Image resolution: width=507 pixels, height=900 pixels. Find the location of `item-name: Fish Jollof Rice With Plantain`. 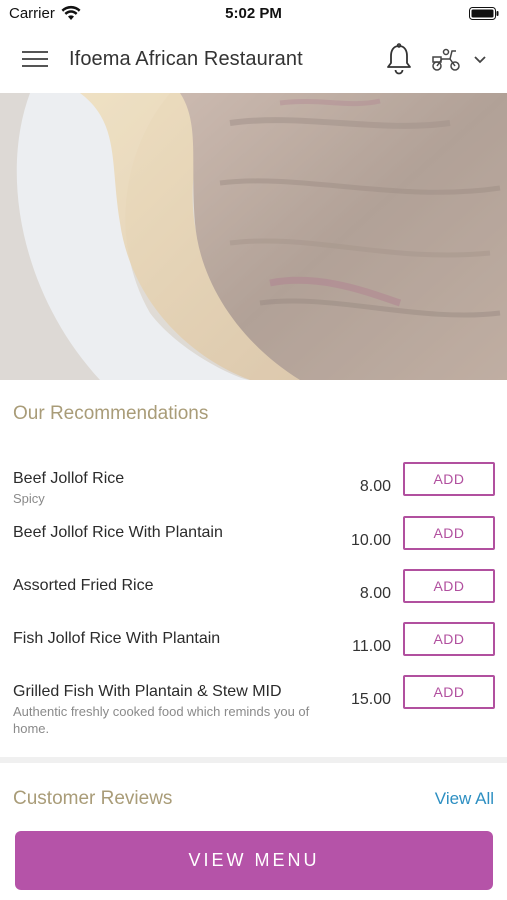

item-name: Fish Jollof Rice With Plantain is located at coordinates (117, 638).